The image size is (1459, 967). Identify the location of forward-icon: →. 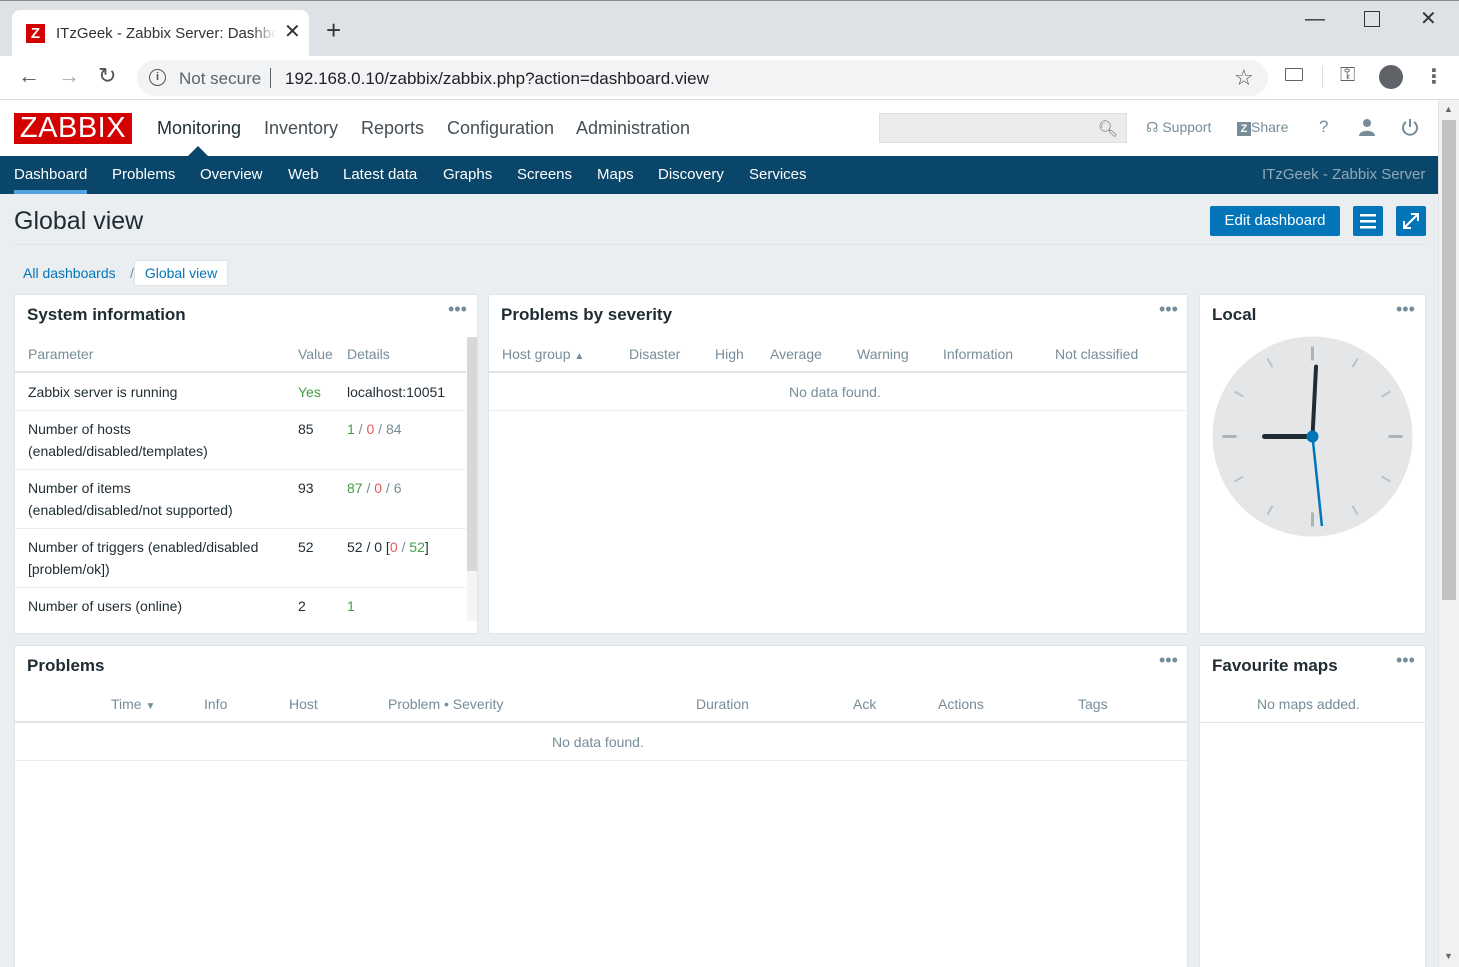
(69, 76).